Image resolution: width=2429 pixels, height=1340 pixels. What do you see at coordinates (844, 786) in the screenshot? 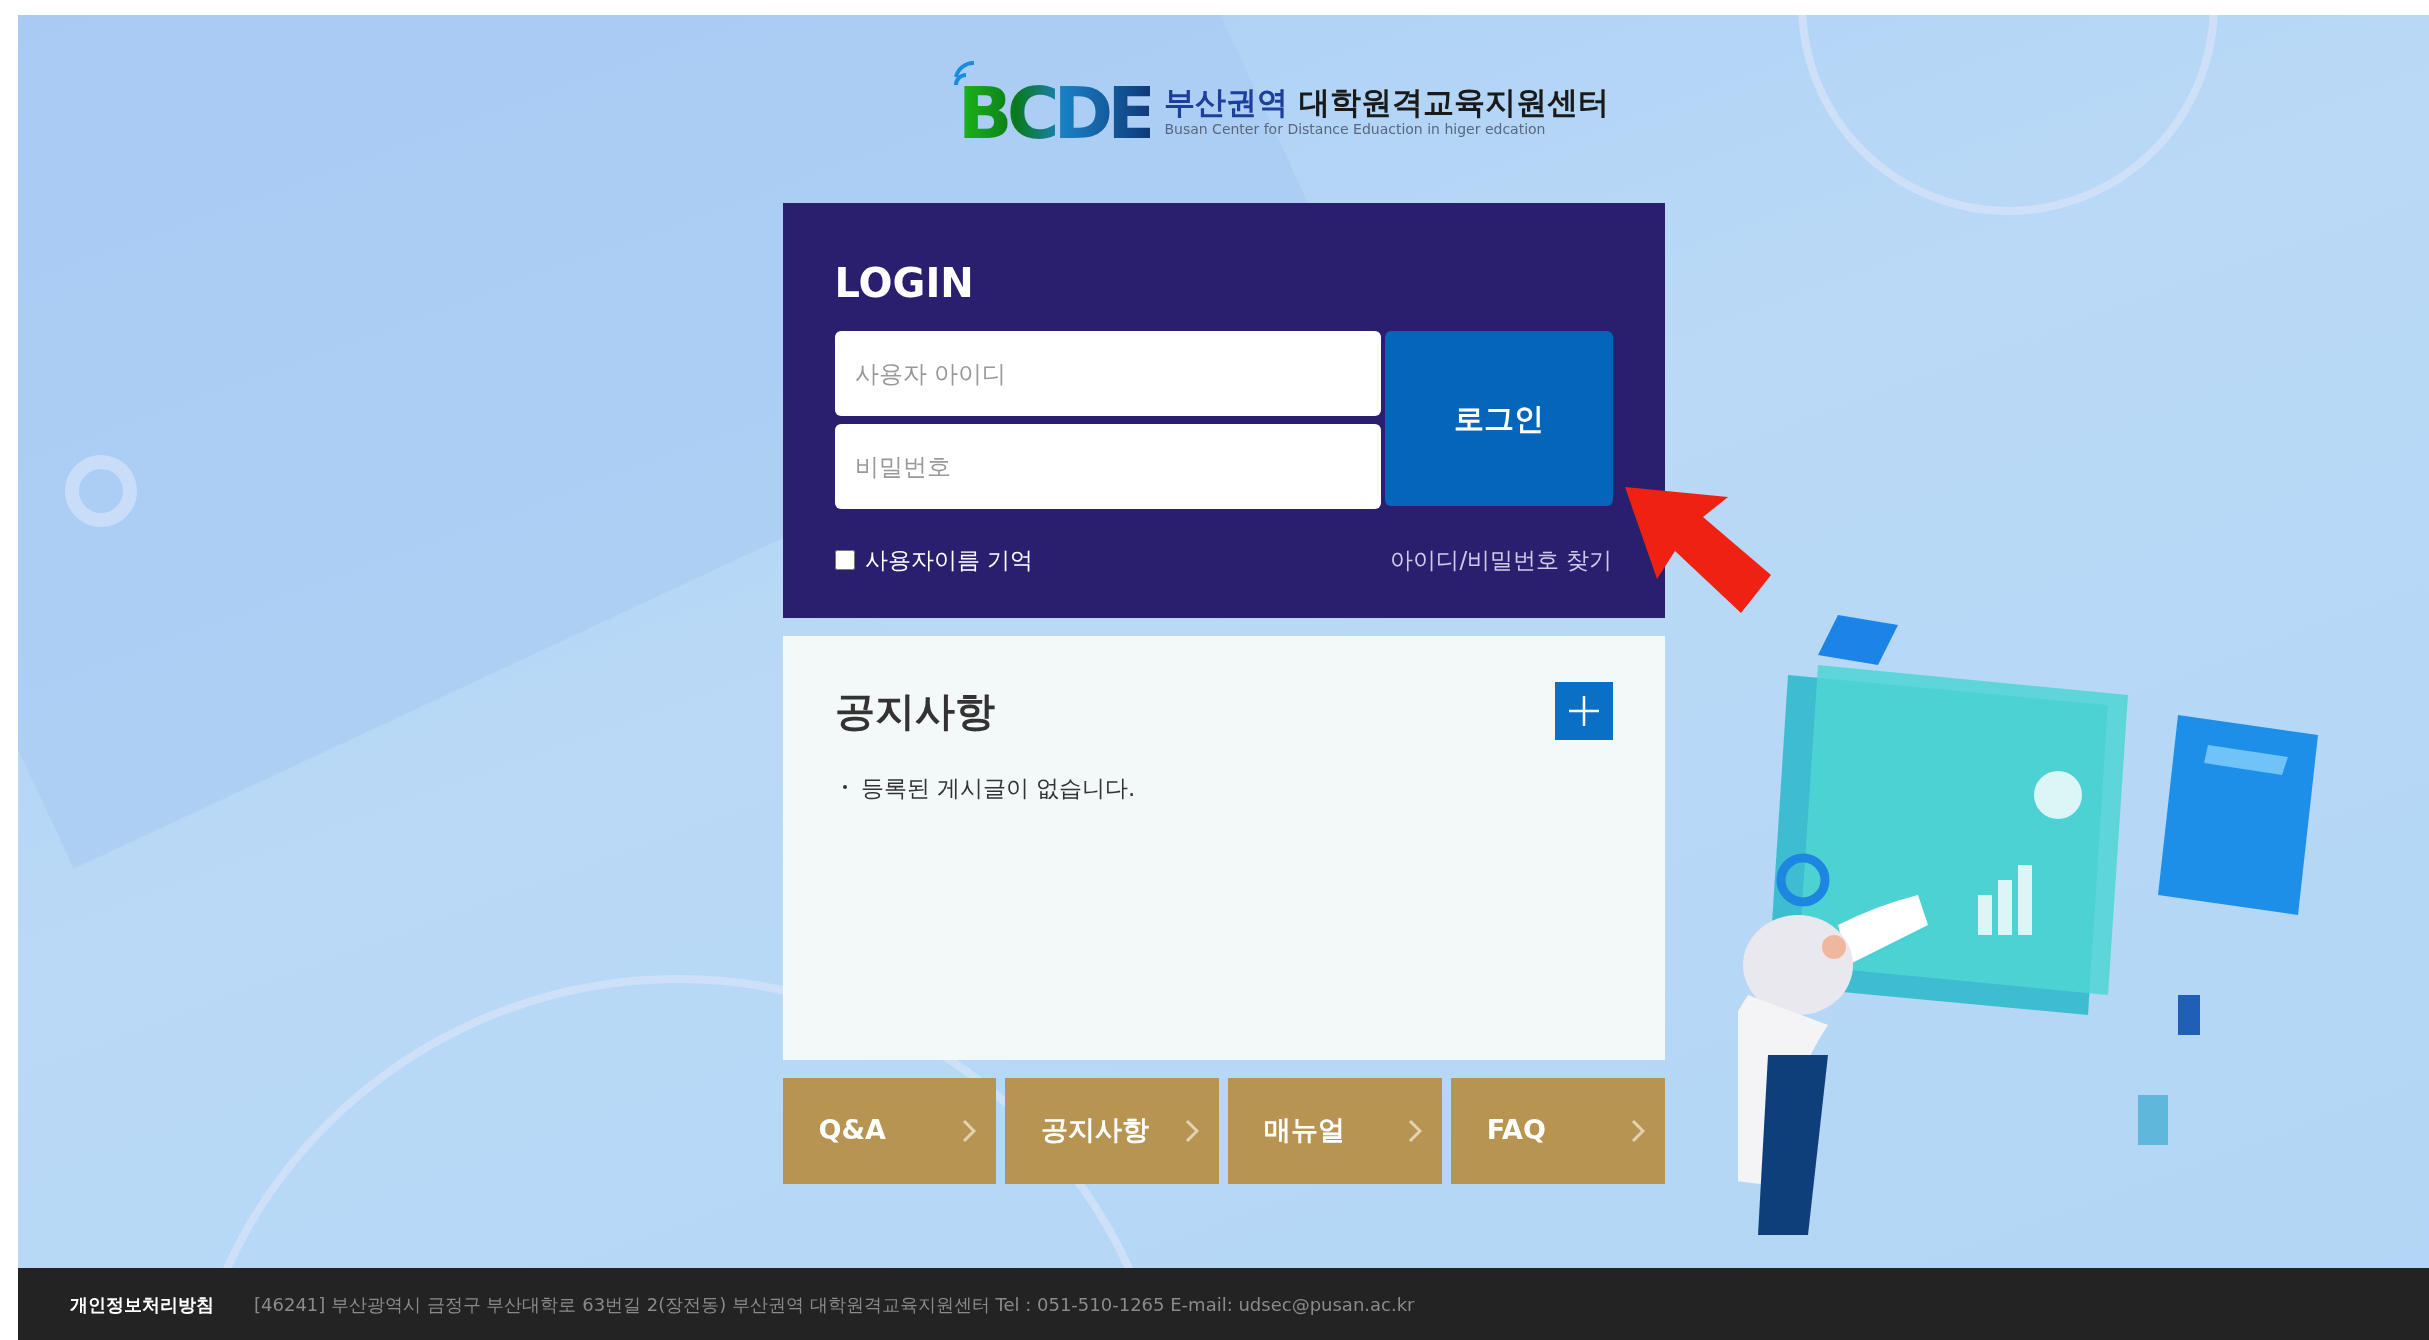
I see `bullet-icon` at bounding box center [844, 786].